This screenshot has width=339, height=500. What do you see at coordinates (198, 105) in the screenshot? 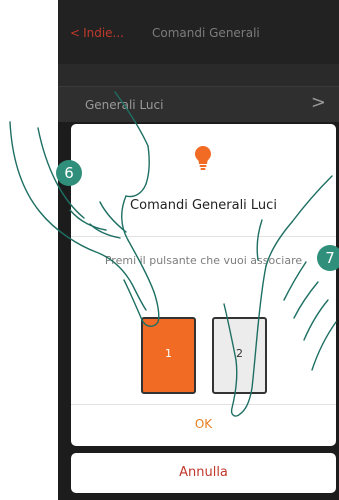
I see `list-item-generali-luci: Generali Luci >` at bounding box center [198, 105].